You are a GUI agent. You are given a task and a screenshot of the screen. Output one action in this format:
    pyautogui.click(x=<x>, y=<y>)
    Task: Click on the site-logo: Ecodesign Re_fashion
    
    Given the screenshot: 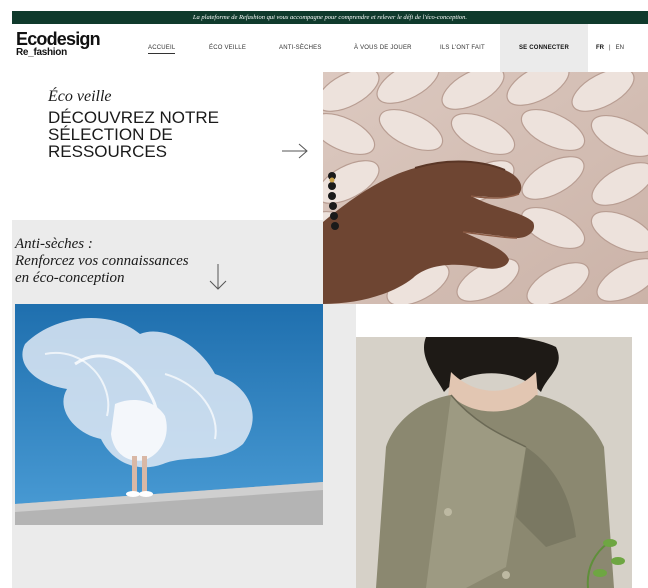 What is the action you would take?
    pyautogui.click(x=58, y=43)
    